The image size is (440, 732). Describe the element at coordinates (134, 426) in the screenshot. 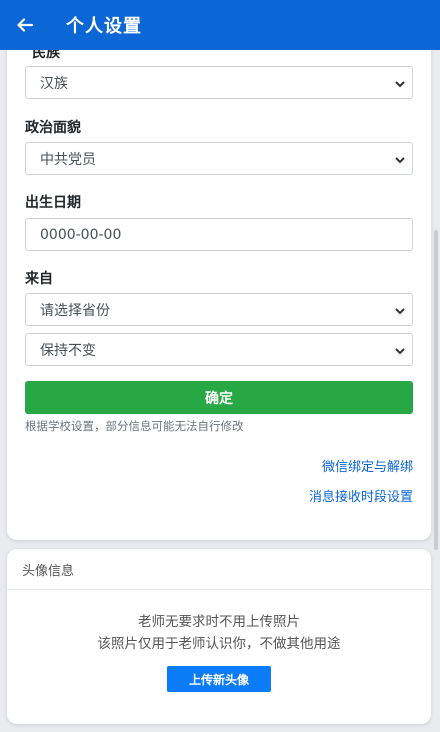

I see `hint-text: 根据学校设置，部分信息可能无法自行修改` at that location.